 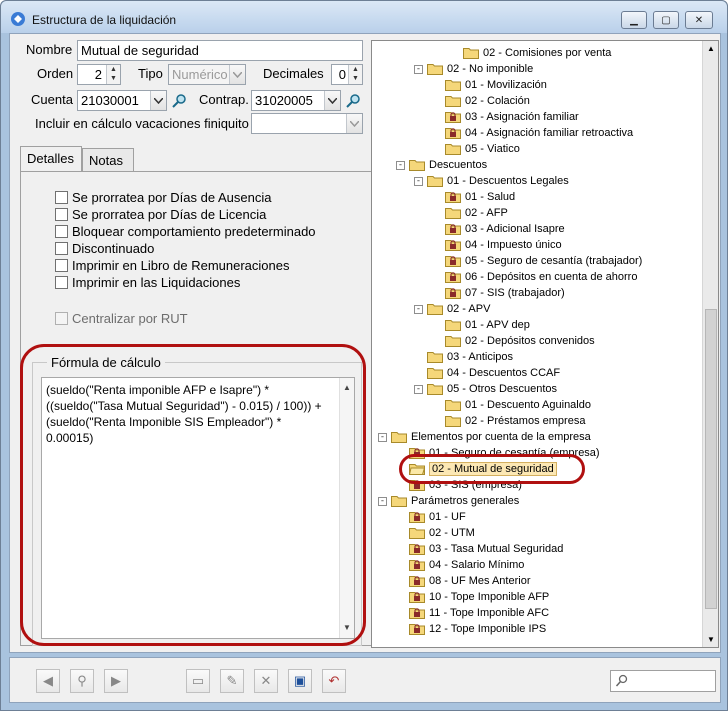 I want to click on tree-node-label: 04 - Descuentos CCAF, so click(x=504, y=373).